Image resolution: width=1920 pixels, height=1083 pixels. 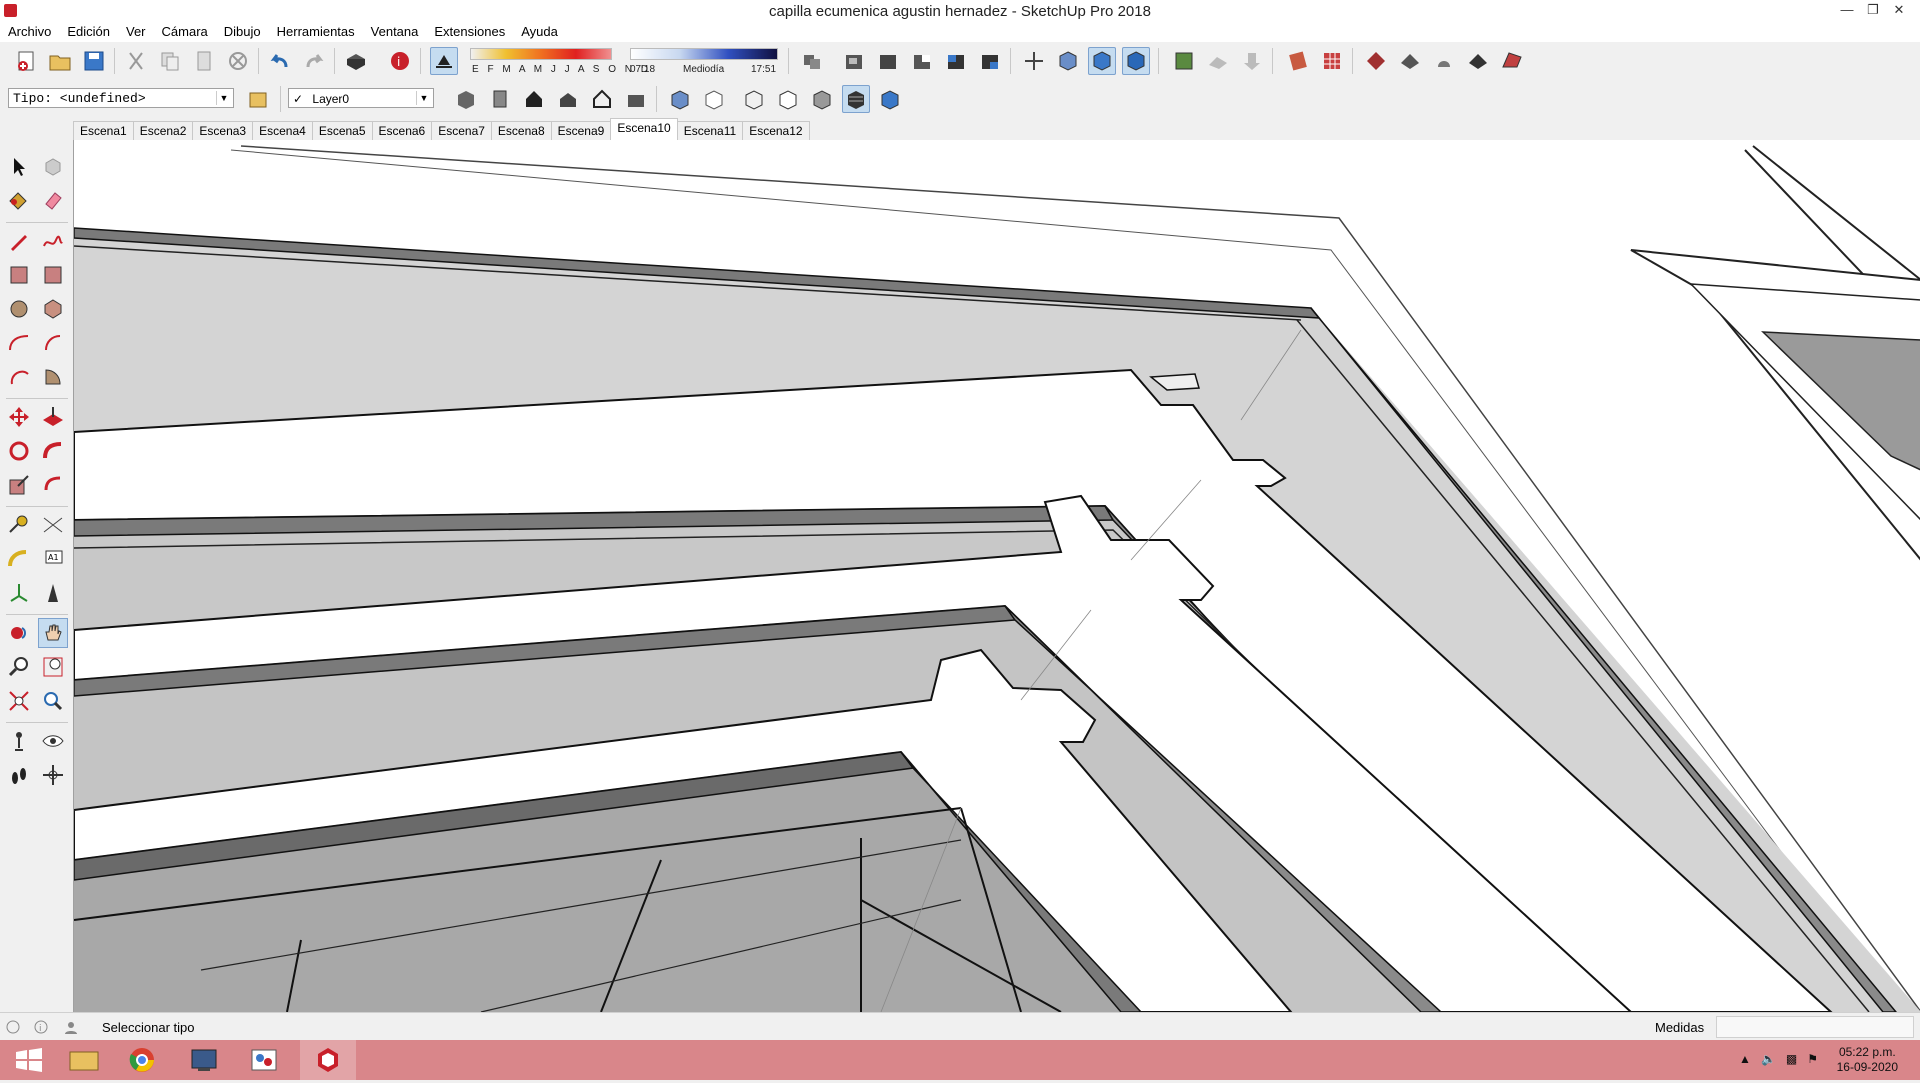 I want to click on axes-icon, so click(x=1034, y=61).